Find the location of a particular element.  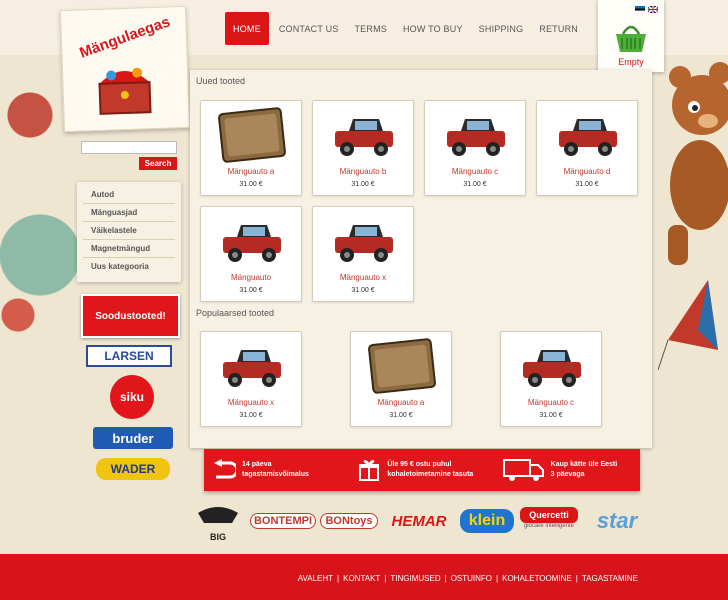

nav-shipping: SHIPPING is located at coordinates (501, 28).